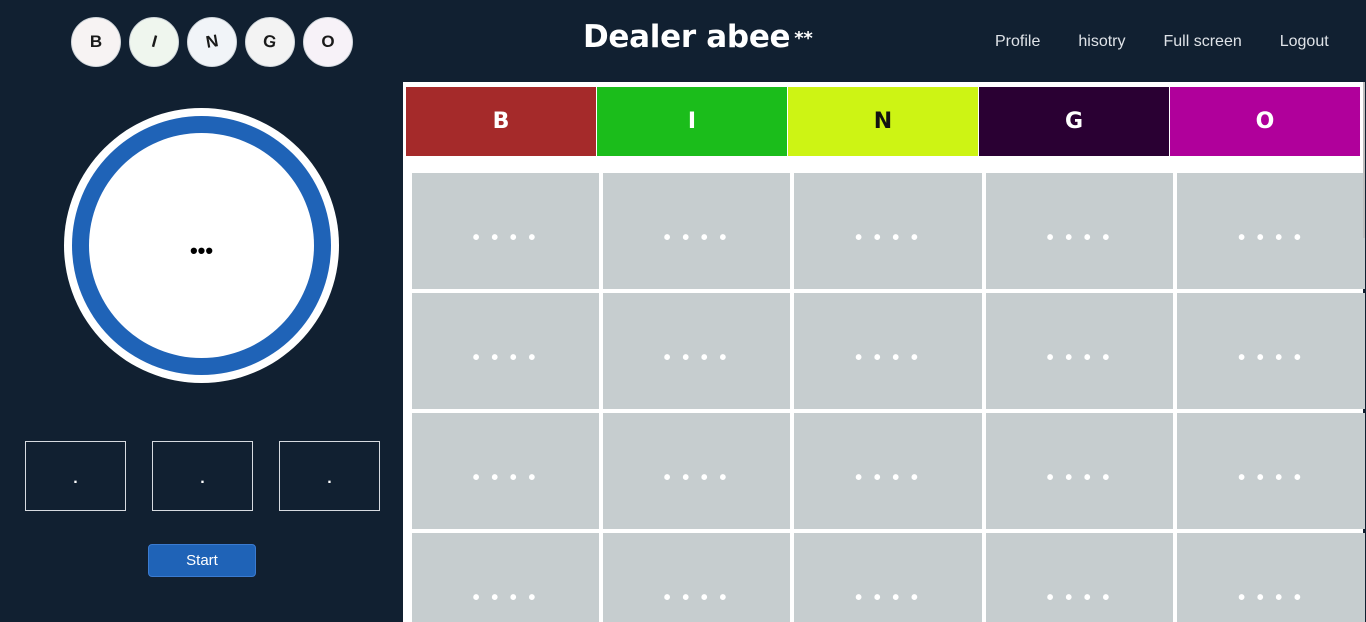 The image size is (1366, 622). I want to click on board-header: BINGO, so click(883, 121).